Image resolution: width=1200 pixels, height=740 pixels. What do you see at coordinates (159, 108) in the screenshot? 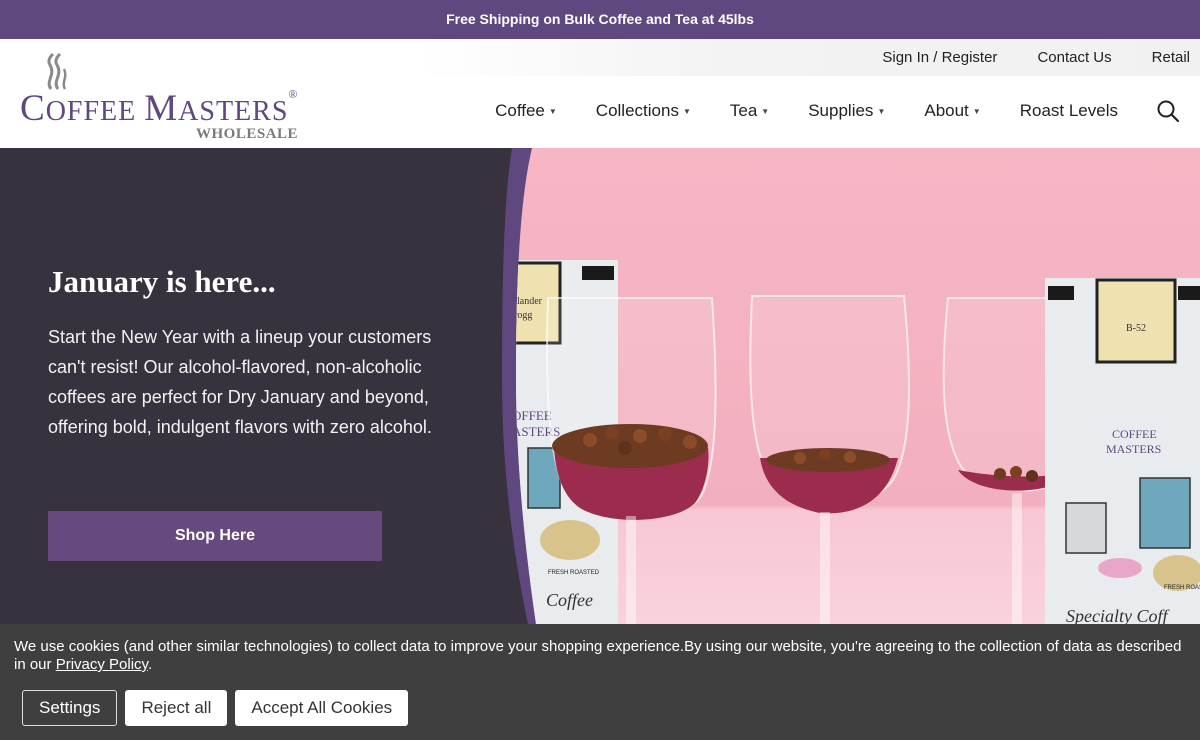
I see `logo-wordmark: COFFEE MASTERS®` at bounding box center [159, 108].